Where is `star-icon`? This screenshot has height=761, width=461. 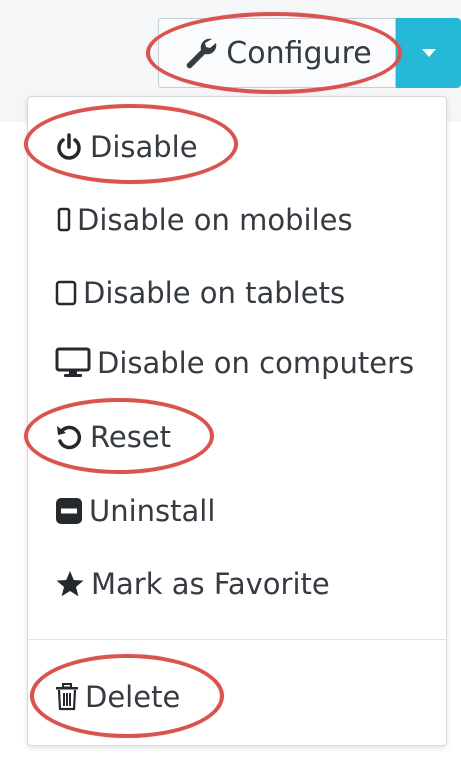
star-icon is located at coordinates (70, 584).